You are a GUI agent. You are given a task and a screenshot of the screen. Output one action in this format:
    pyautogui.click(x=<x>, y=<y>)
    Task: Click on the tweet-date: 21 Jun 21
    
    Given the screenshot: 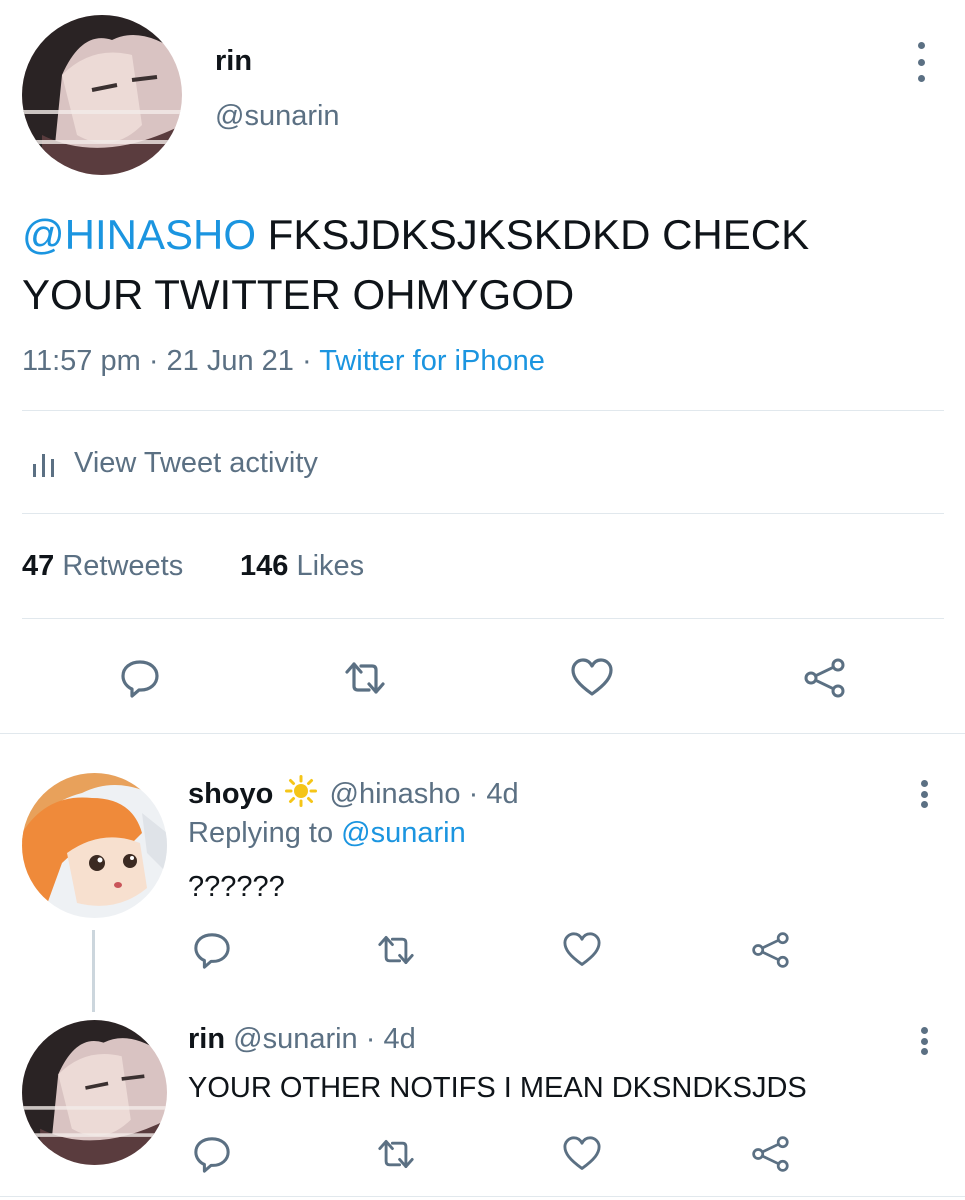 What is the action you would take?
    pyautogui.click(x=230, y=361)
    